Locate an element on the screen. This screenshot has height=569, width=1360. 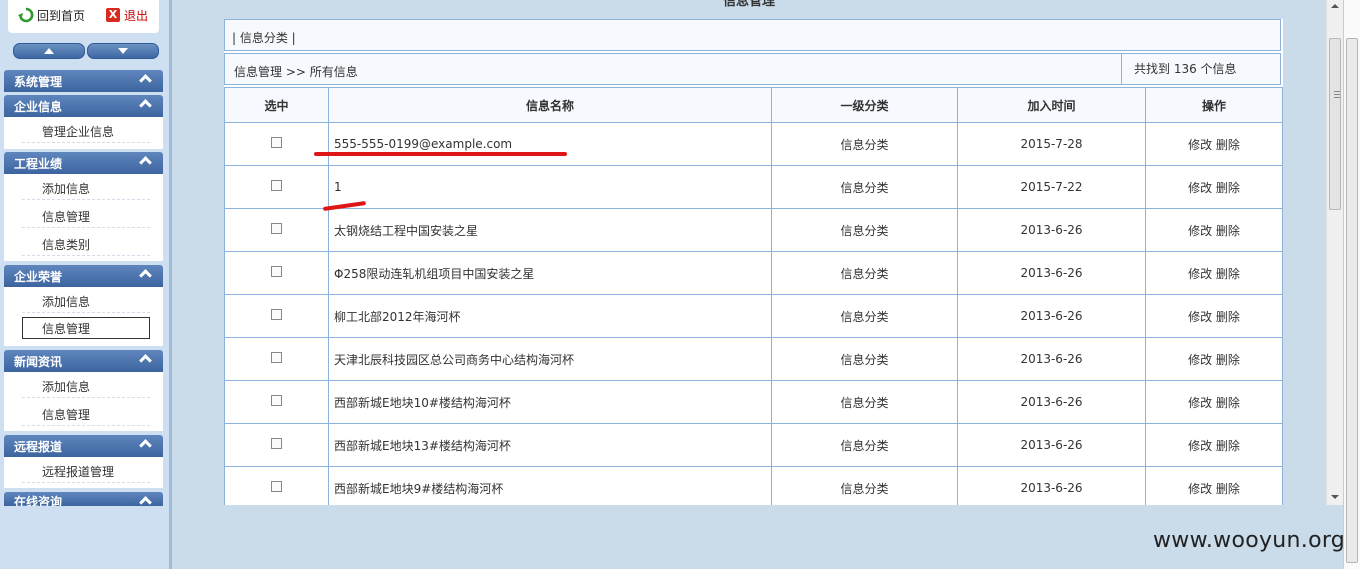
scrollbar-thumb is located at coordinates (1335, 124).